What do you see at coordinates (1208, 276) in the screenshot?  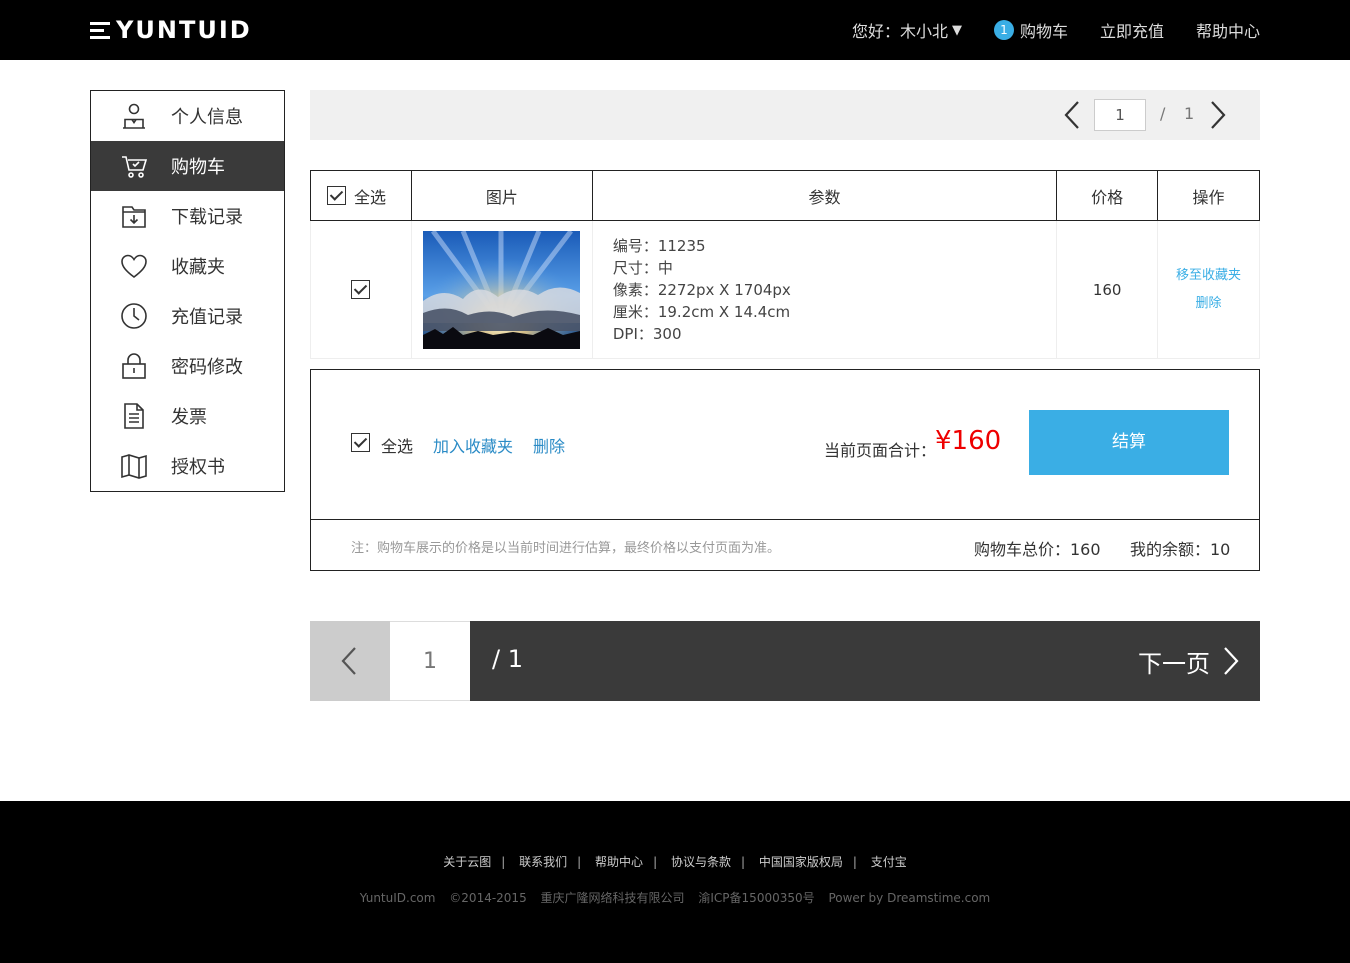 I see `move-to-favorites-link: 移至收藏夹` at bounding box center [1208, 276].